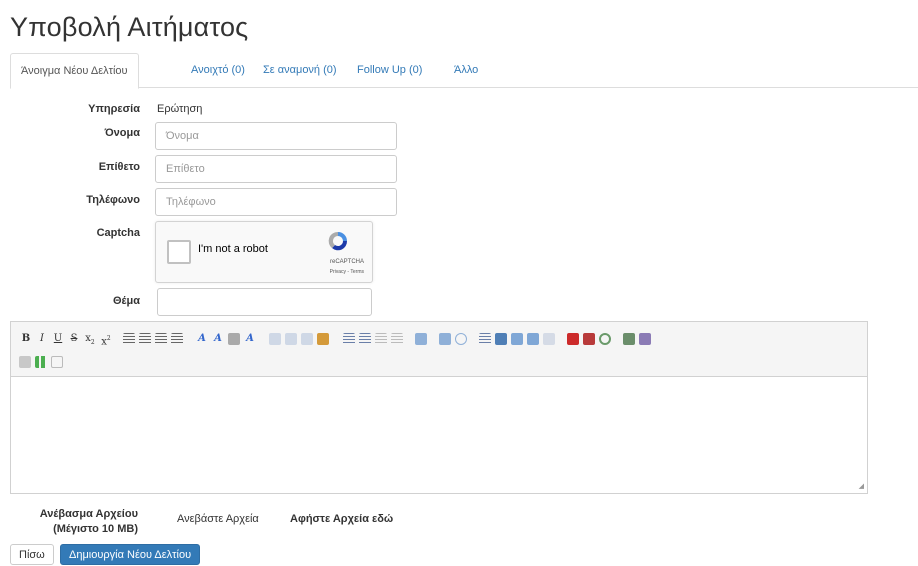 The width and height of the screenshot is (918, 566). I want to click on font-color-icon: A, so click(202, 339).